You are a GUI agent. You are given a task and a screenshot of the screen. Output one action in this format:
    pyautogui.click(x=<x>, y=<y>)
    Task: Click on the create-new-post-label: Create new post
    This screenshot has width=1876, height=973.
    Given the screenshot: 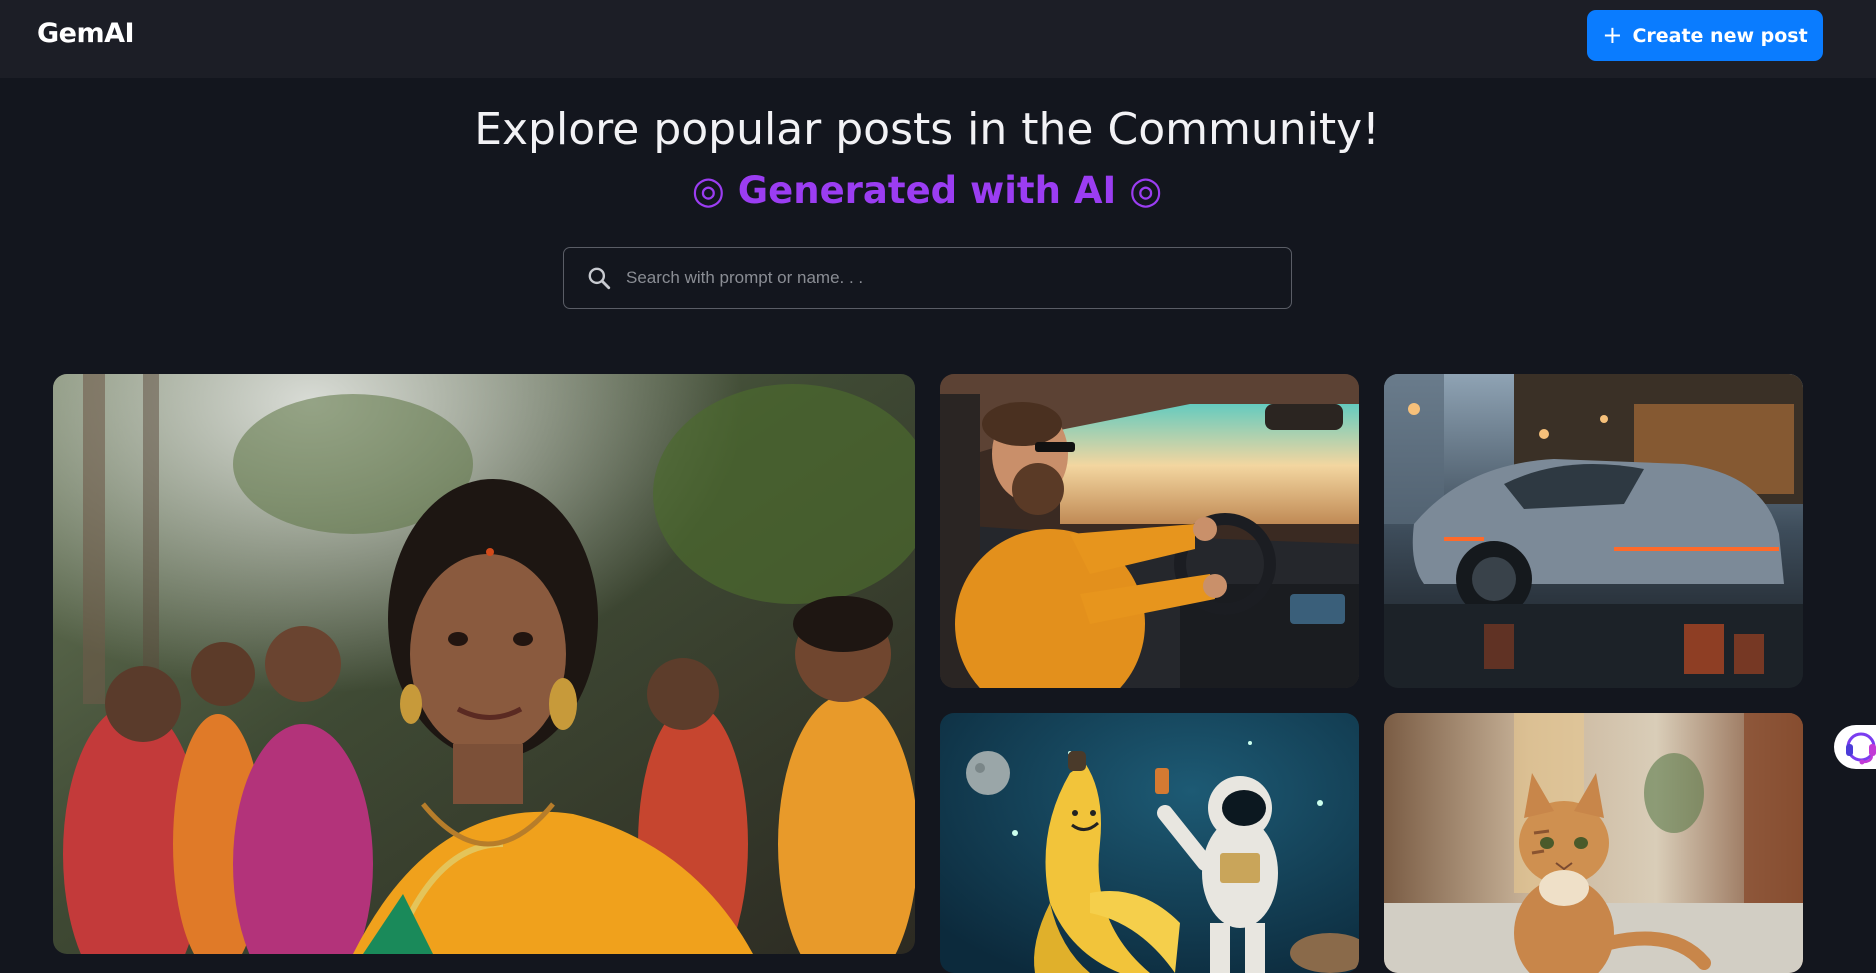 What is the action you would take?
    pyautogui.click(x=1720, y=35)
    